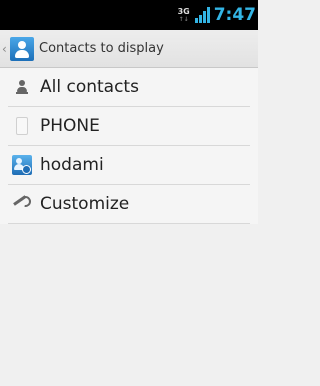  I want to click on phone-icon, so click(22, 126).